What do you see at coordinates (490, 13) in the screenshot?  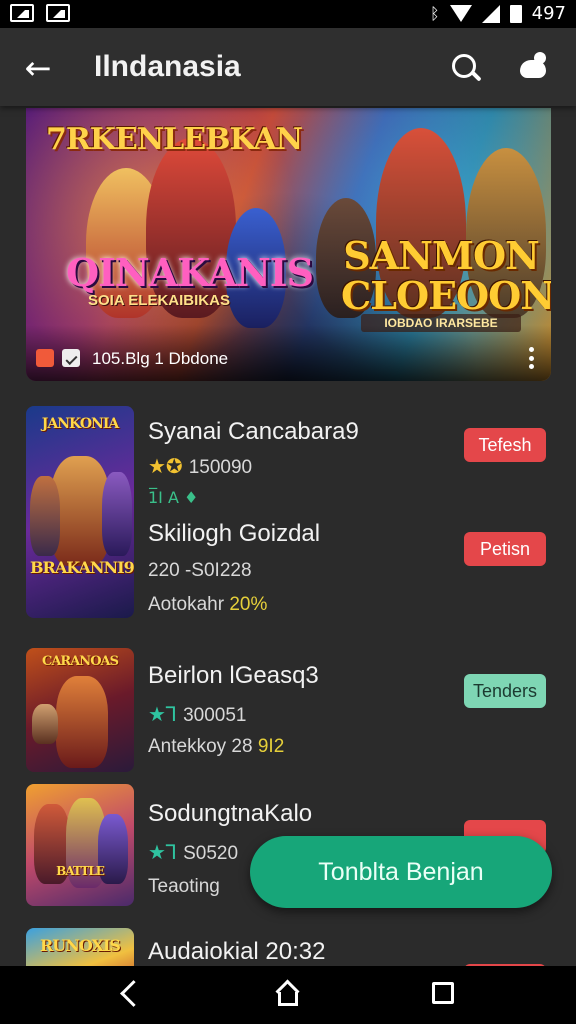 I see `signal-icon` at bounding box center [490, 13].